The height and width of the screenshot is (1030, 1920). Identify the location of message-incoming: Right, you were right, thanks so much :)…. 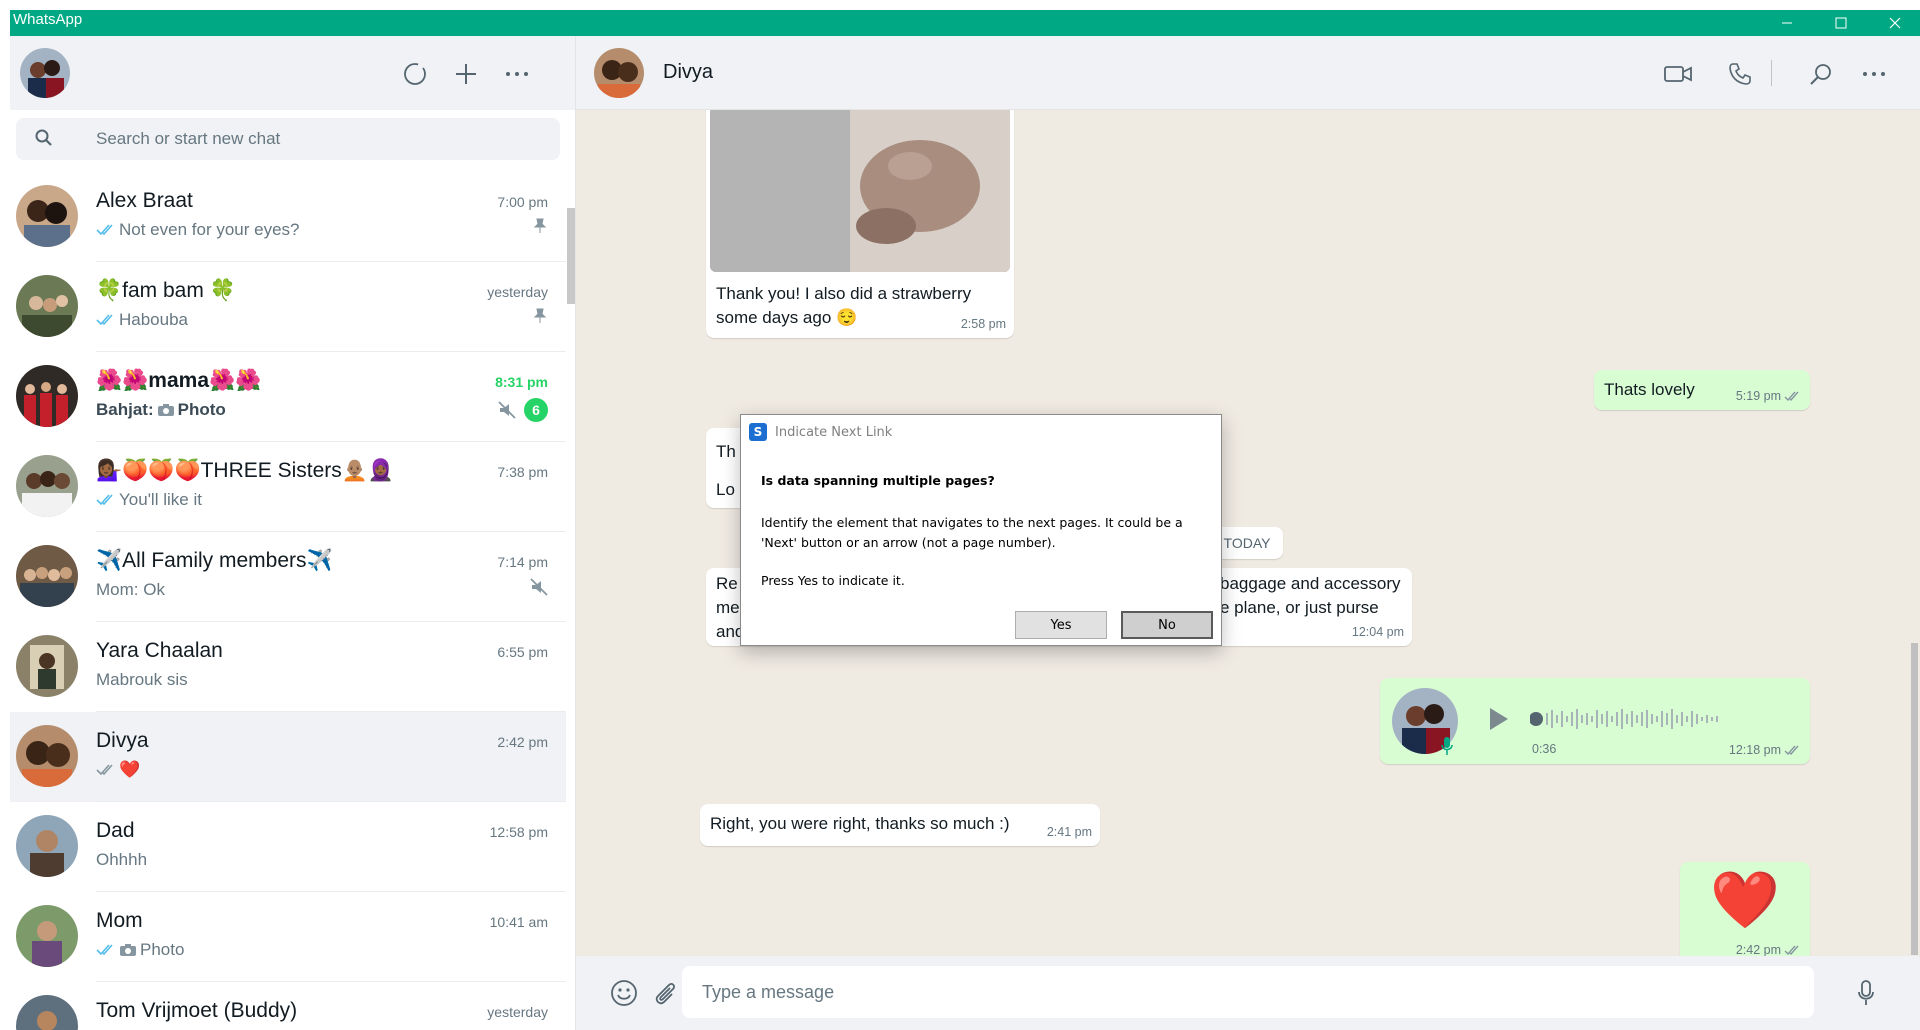
(900, 825).